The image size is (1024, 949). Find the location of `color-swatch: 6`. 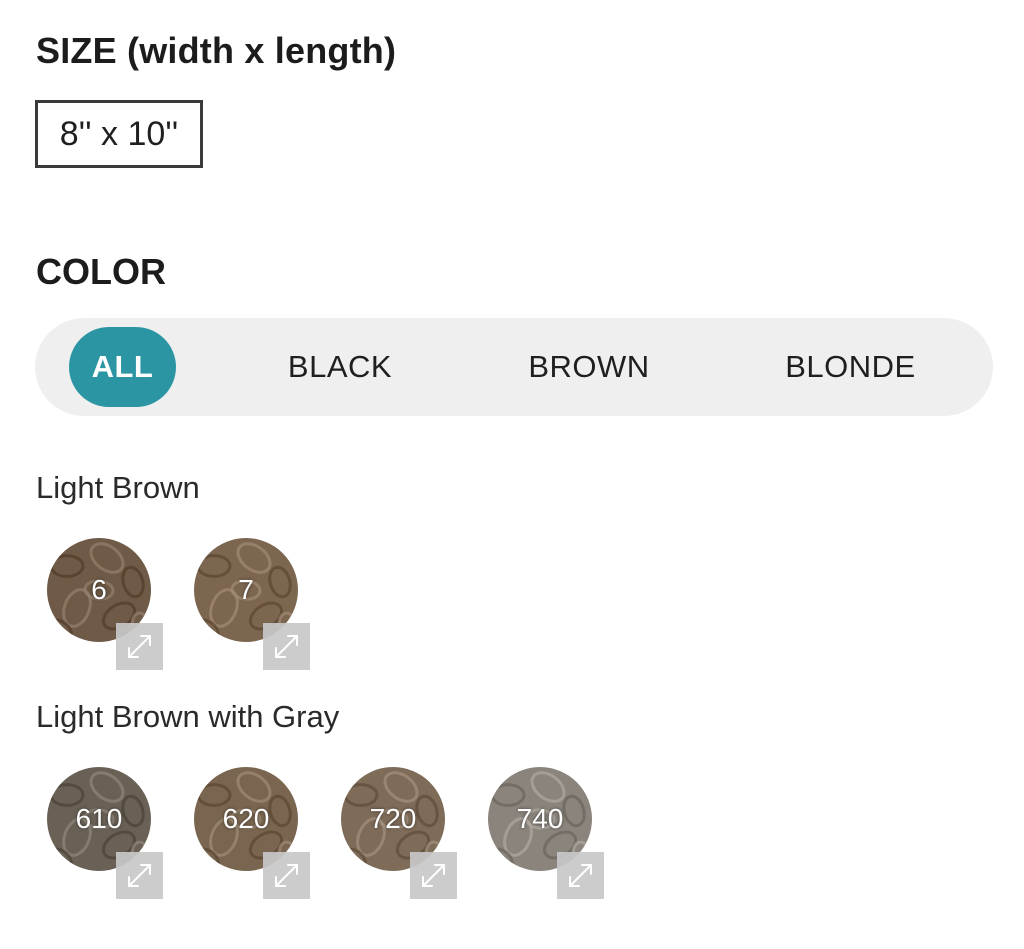

color-swatch: 6 is located at coordinates (105, 604).